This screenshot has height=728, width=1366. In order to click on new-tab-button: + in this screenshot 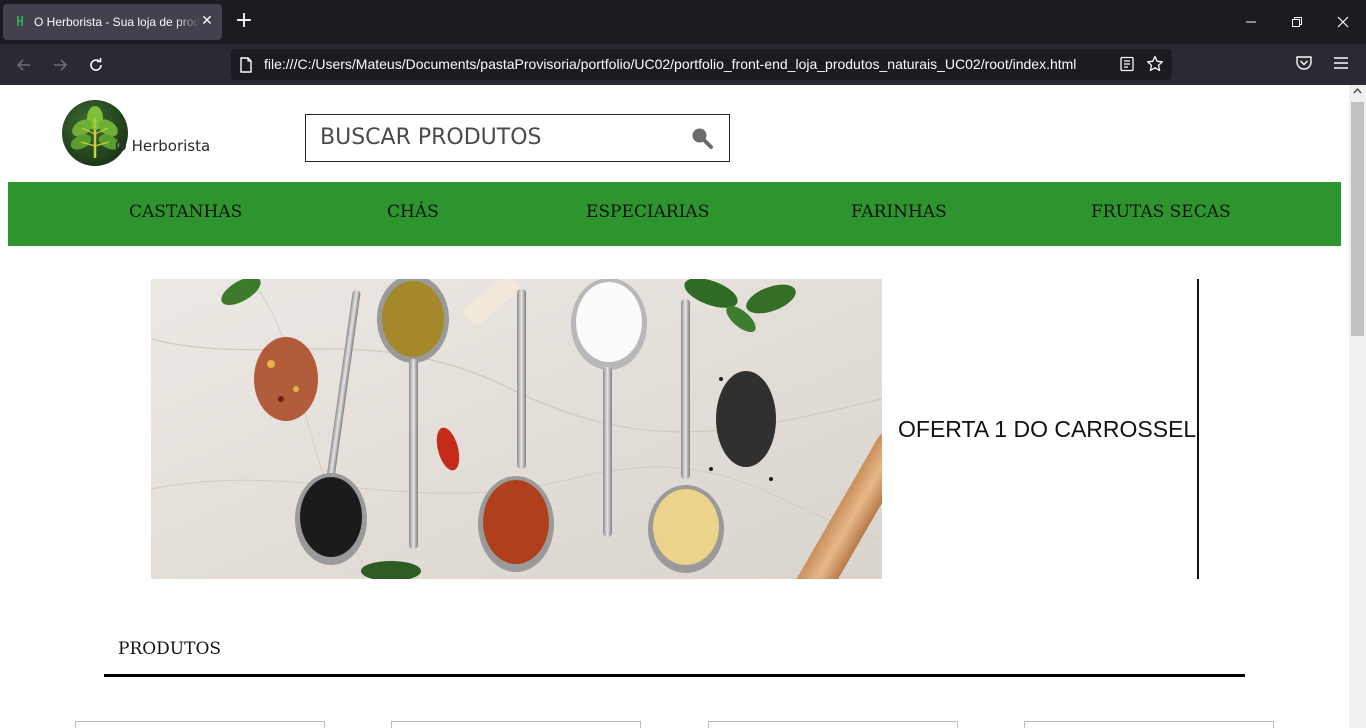, I will do `click(244, 22)`.